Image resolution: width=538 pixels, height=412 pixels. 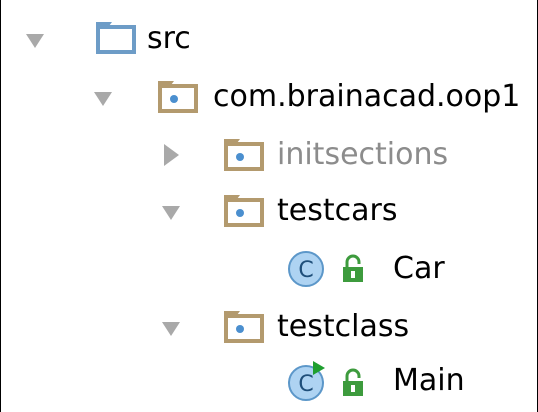 What do you see at coordinates (269, 155) in the screenshot?
I see `tree-node-initsections: initsections` at bounding box center [269, 155].